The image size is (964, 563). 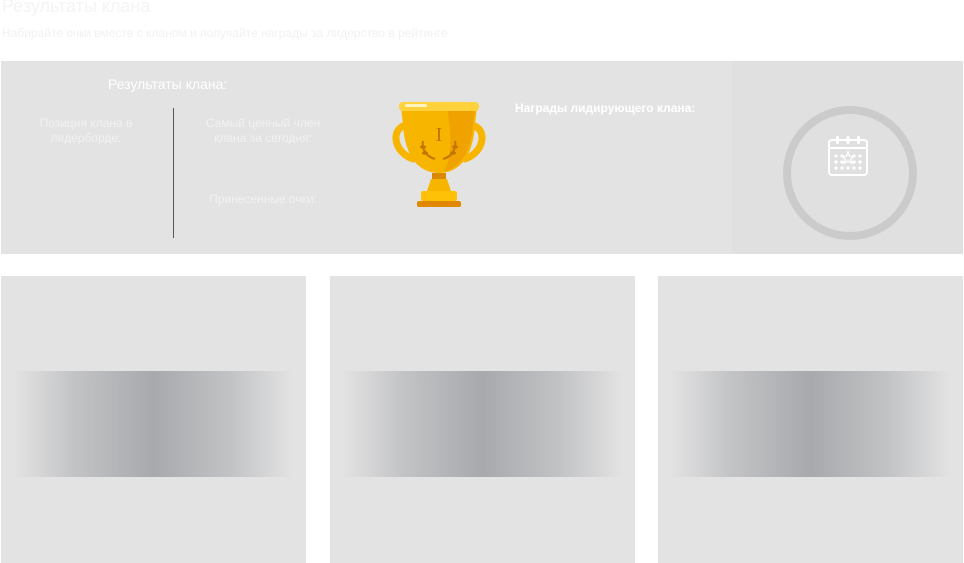 What do you see at coordinates (168, 84) in the screenshot?
I see `clan-results-title: Результаты клана:` at bounding box center [168, 84].